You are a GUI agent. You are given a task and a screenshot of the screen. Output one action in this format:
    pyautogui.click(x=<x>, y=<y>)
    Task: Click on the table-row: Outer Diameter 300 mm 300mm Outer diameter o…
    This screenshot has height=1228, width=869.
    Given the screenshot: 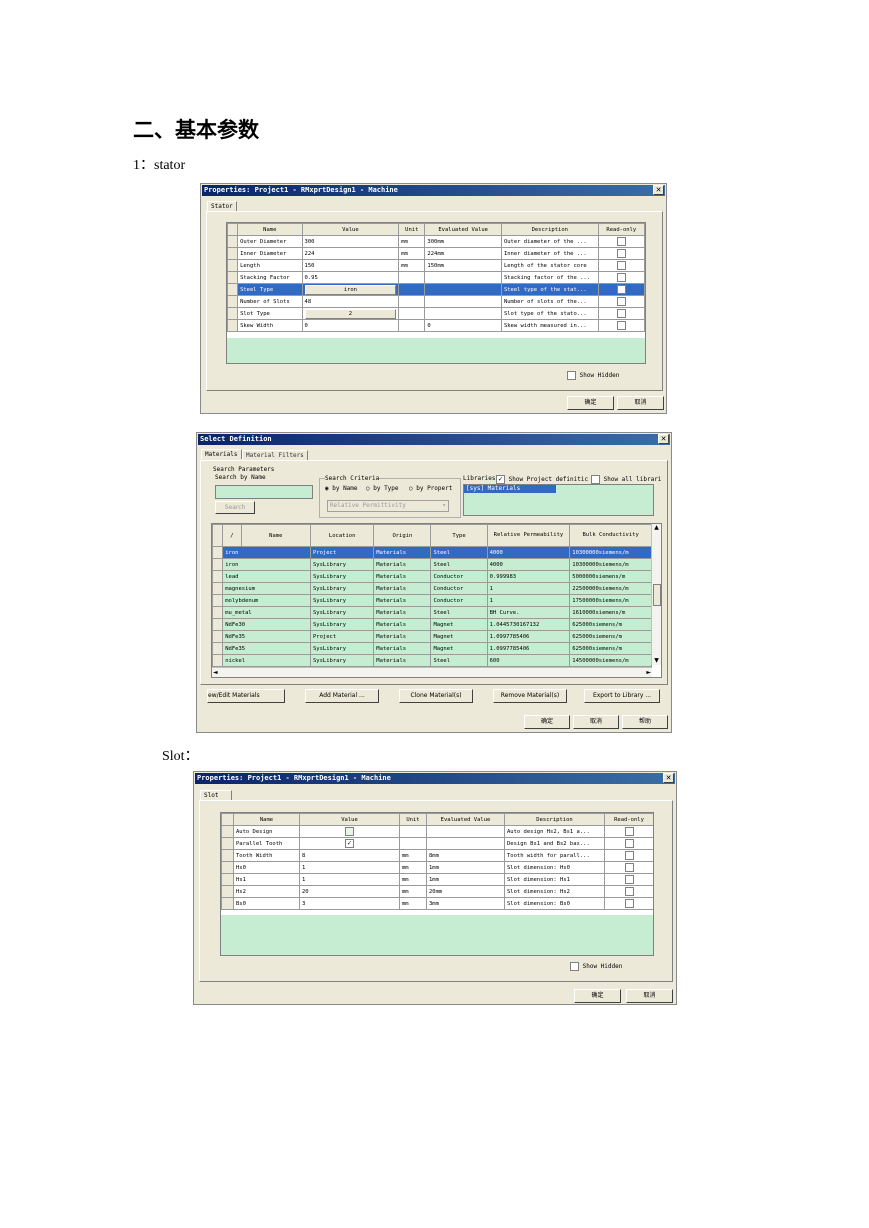 What is the action you would take?
    pyautogui.click(x=436, y=241)
    